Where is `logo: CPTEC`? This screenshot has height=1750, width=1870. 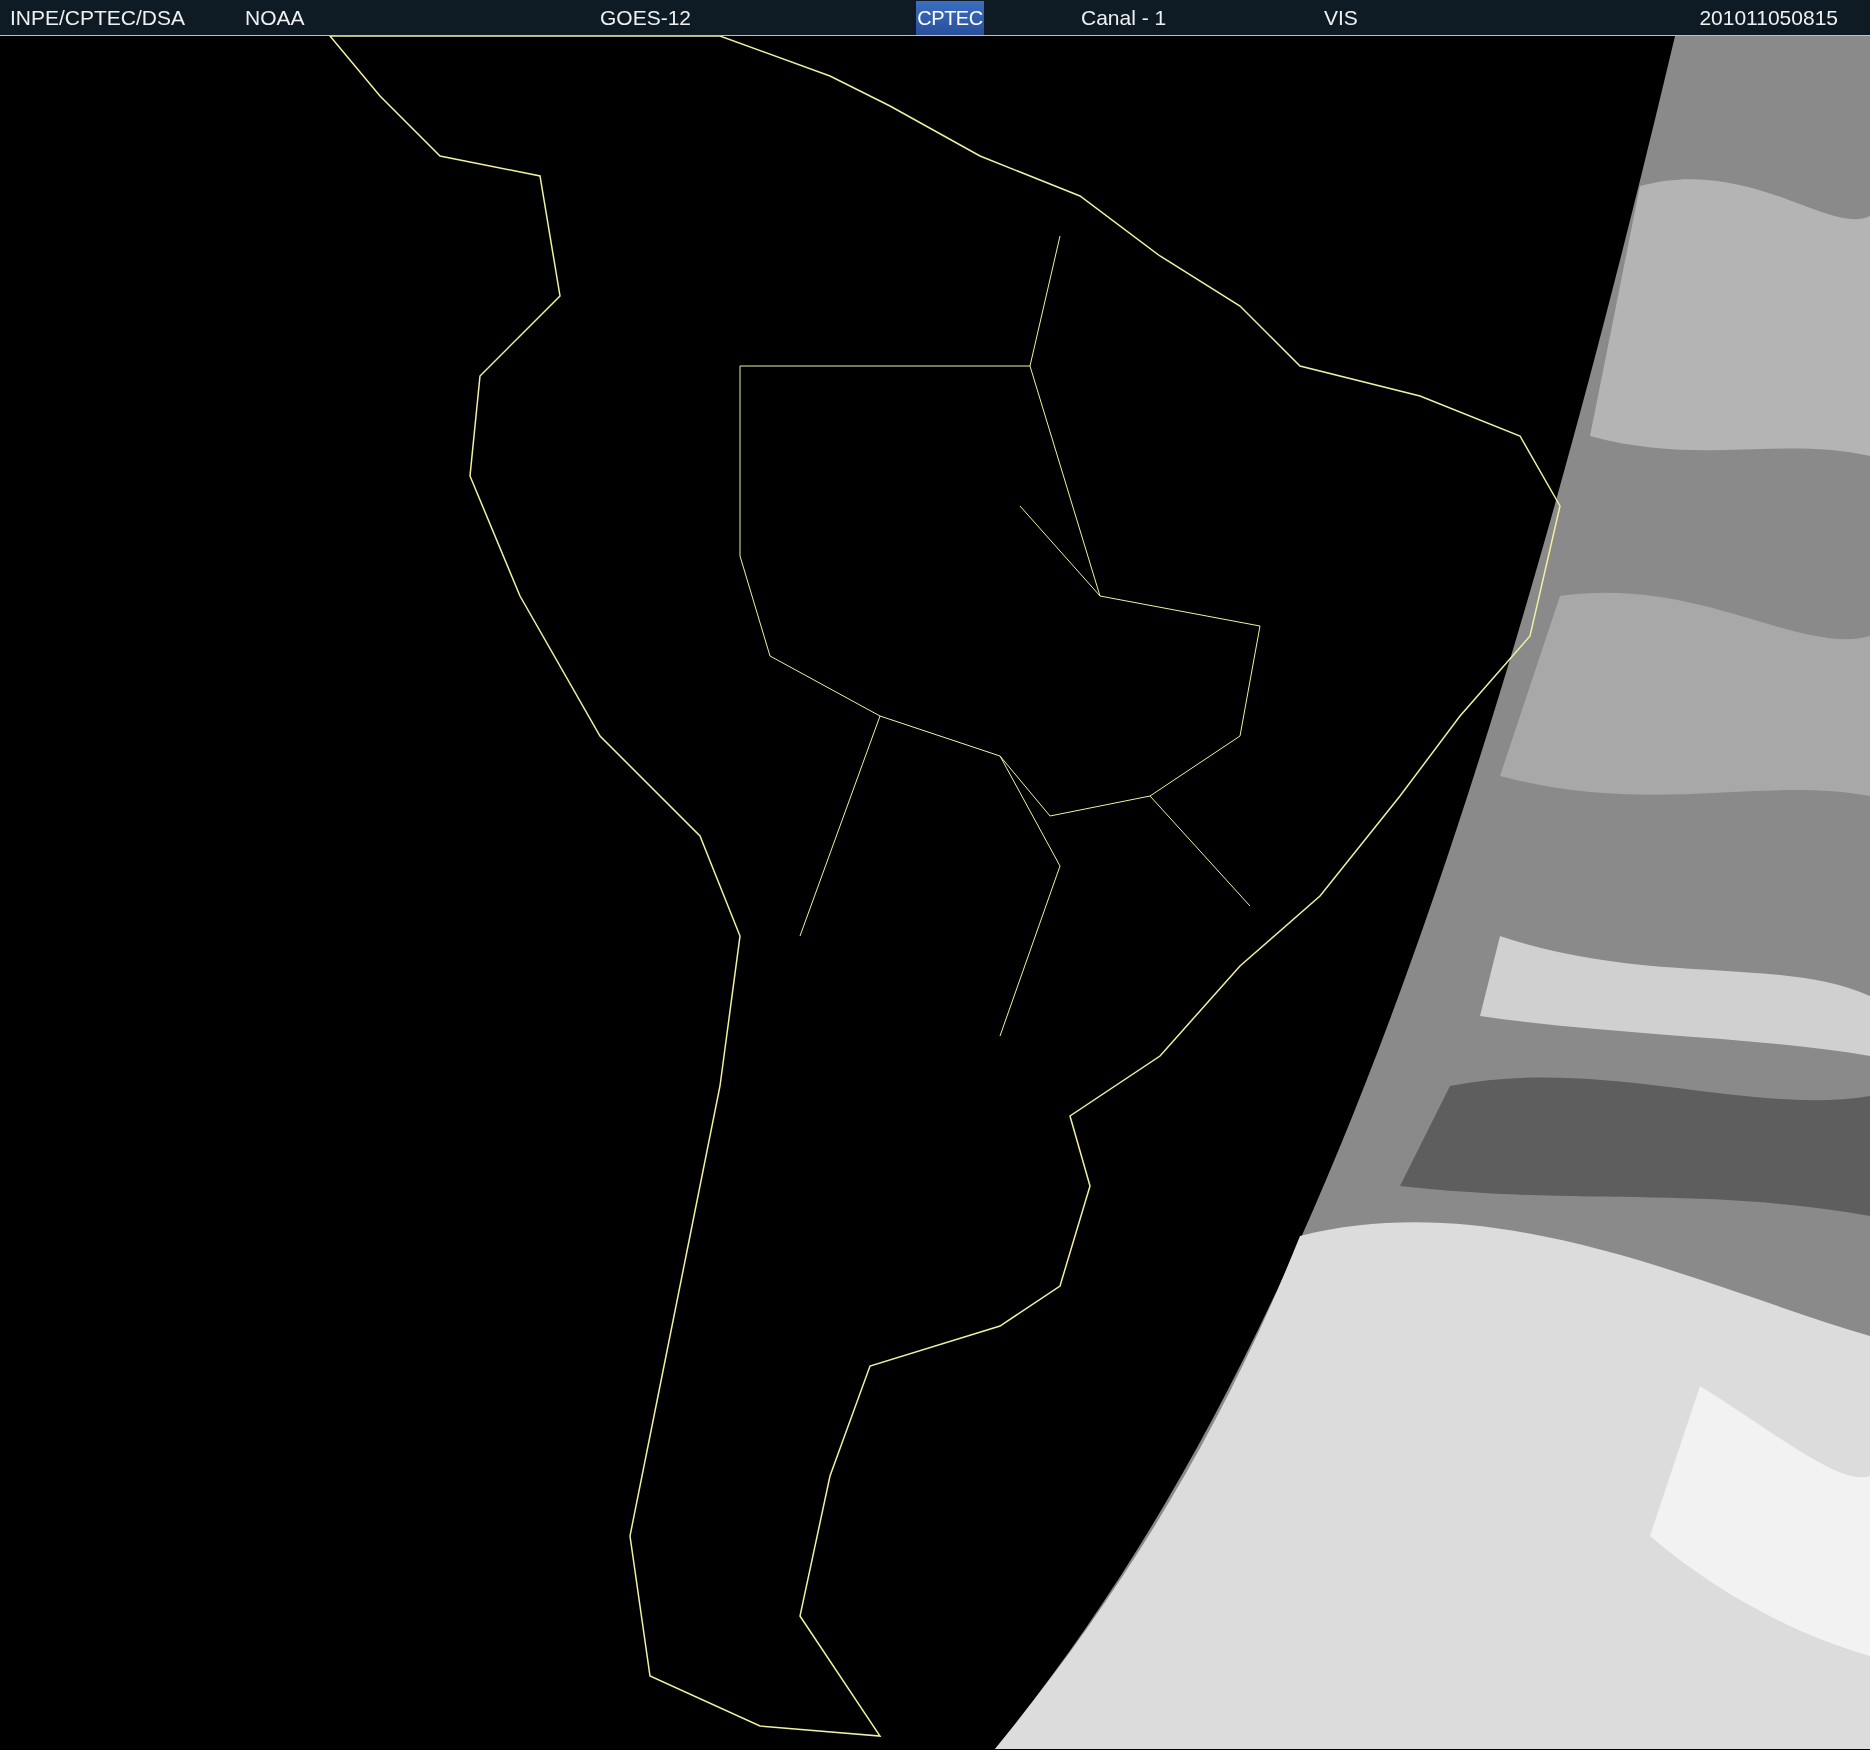
logo: CPTEC is located at coordinates (950, 17).